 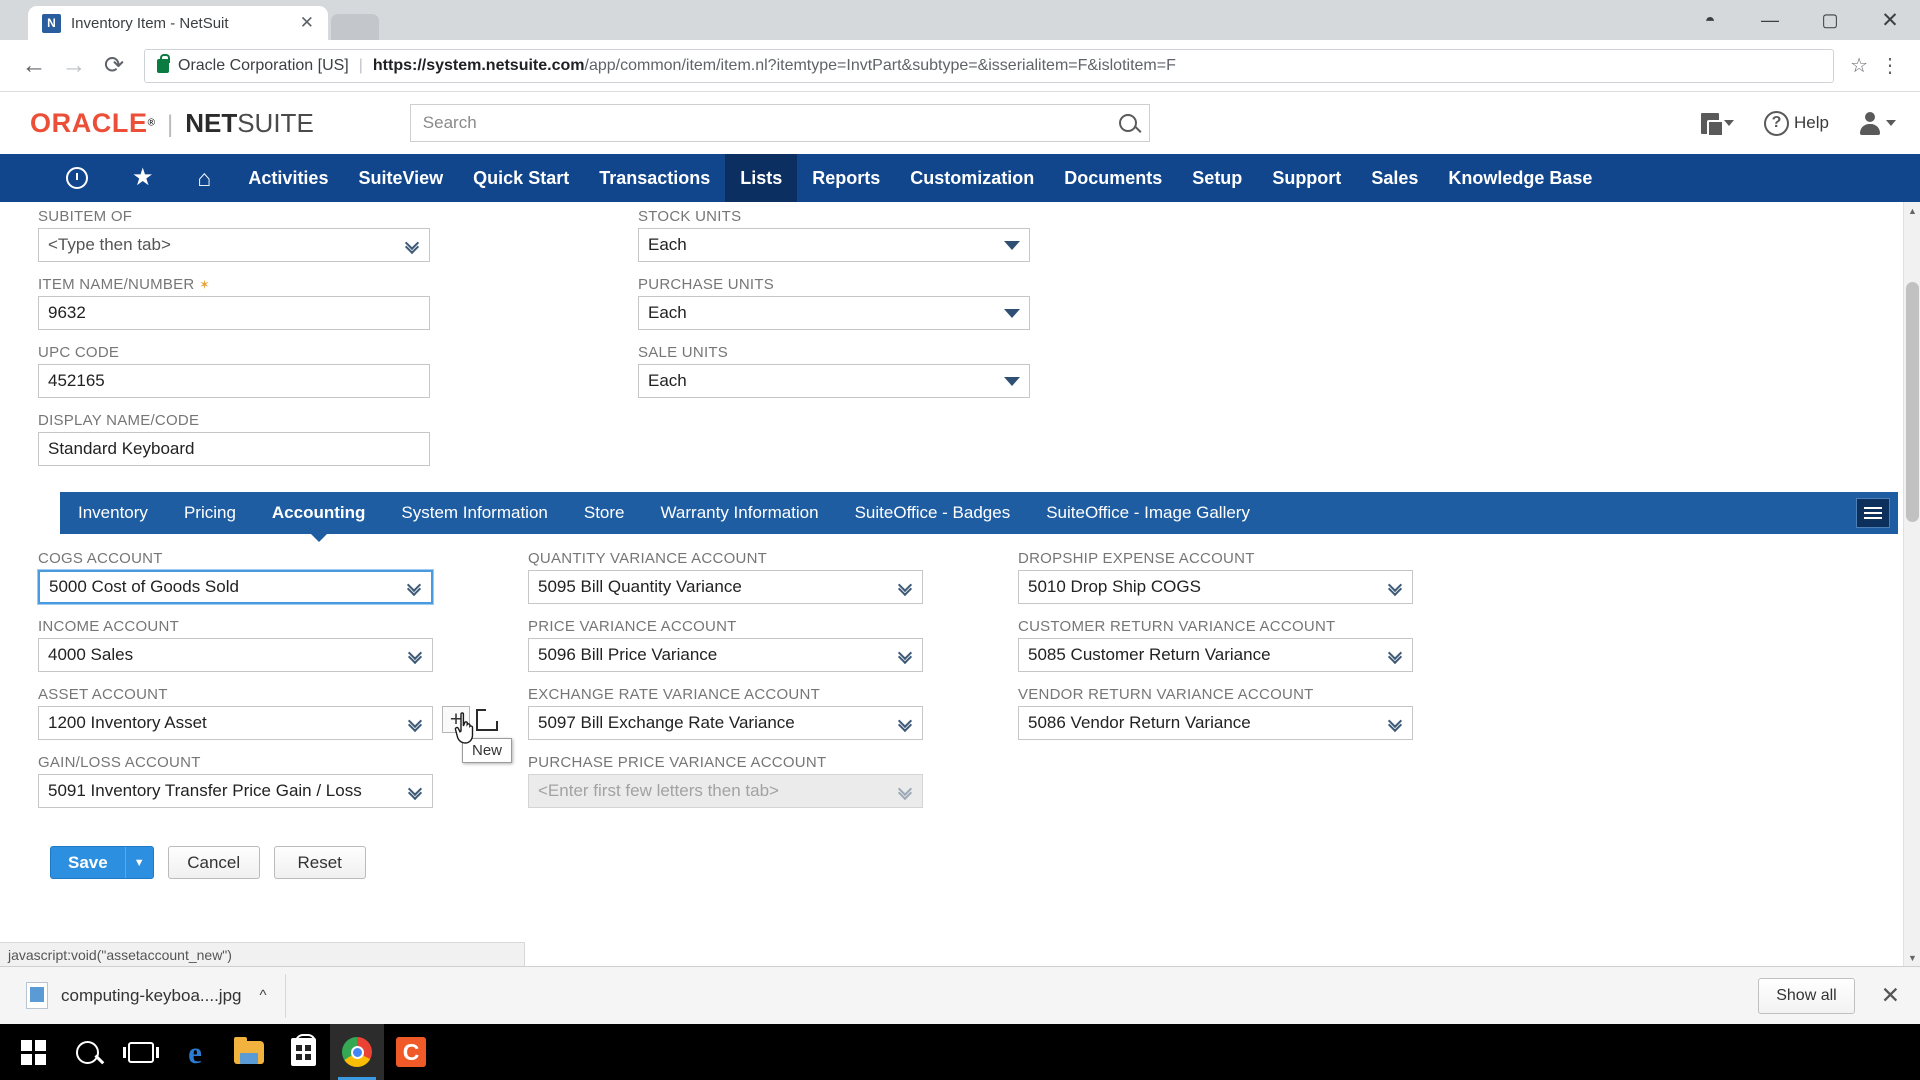 What do you see at coordinates (143, 178) in the screenshot?
I see `favorites-button: ★` at bounding box center [143, 178].